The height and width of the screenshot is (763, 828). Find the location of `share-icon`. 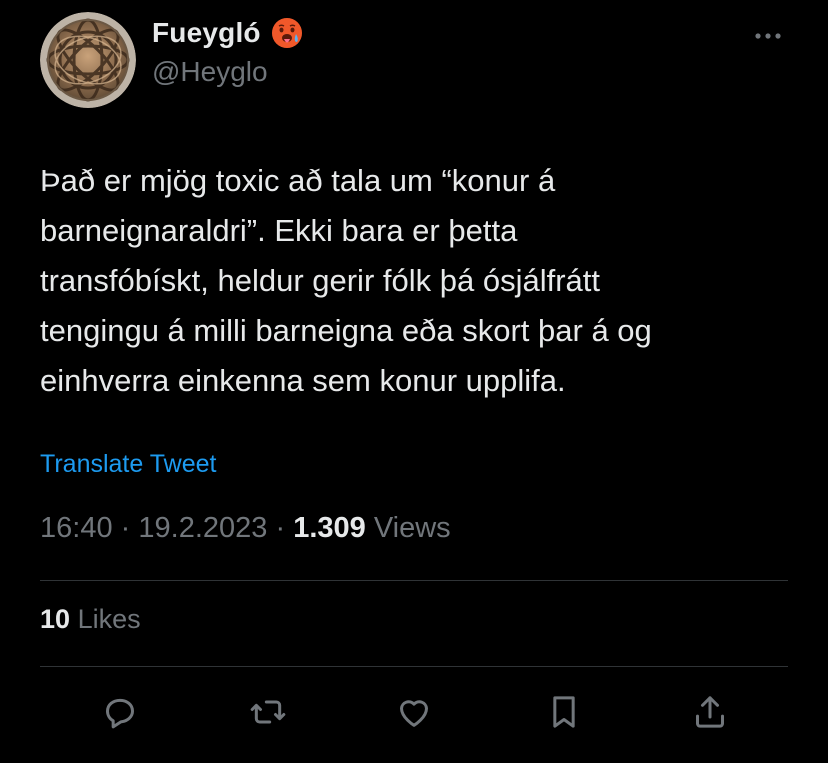

share-icon is located at coordinates (710, 712).